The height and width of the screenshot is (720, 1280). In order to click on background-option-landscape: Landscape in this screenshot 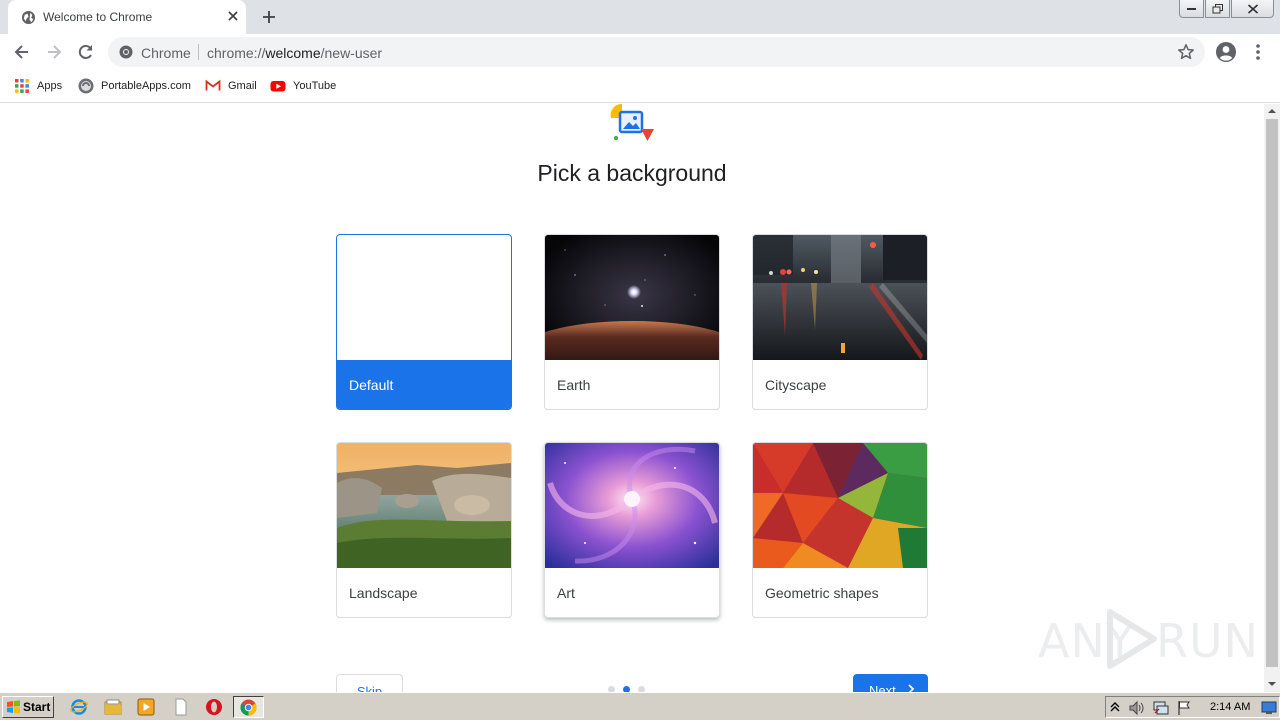, I will do `click(424, 530)`.